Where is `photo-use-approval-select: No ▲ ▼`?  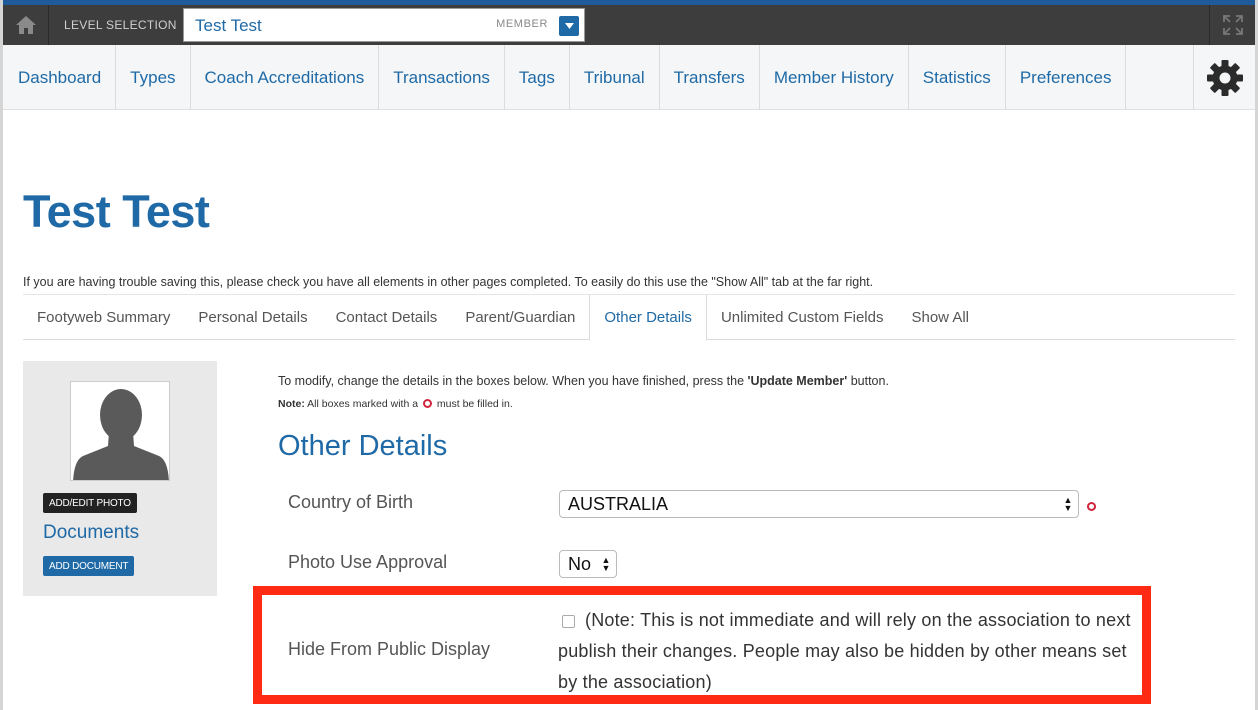 photo-use-approval-select: No ▲ ▼ is located at coordinates (588, 564).